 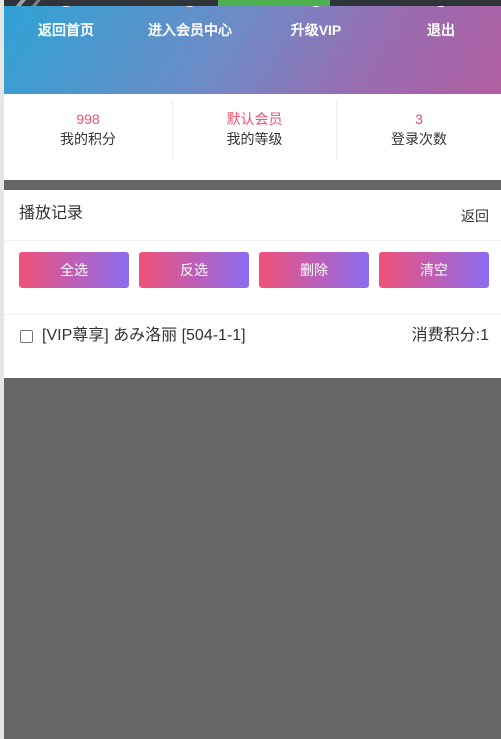 What do you see at coordinates (2, 369) in the screenshot?
I see `left-edge` at bounding box center [2, 369].